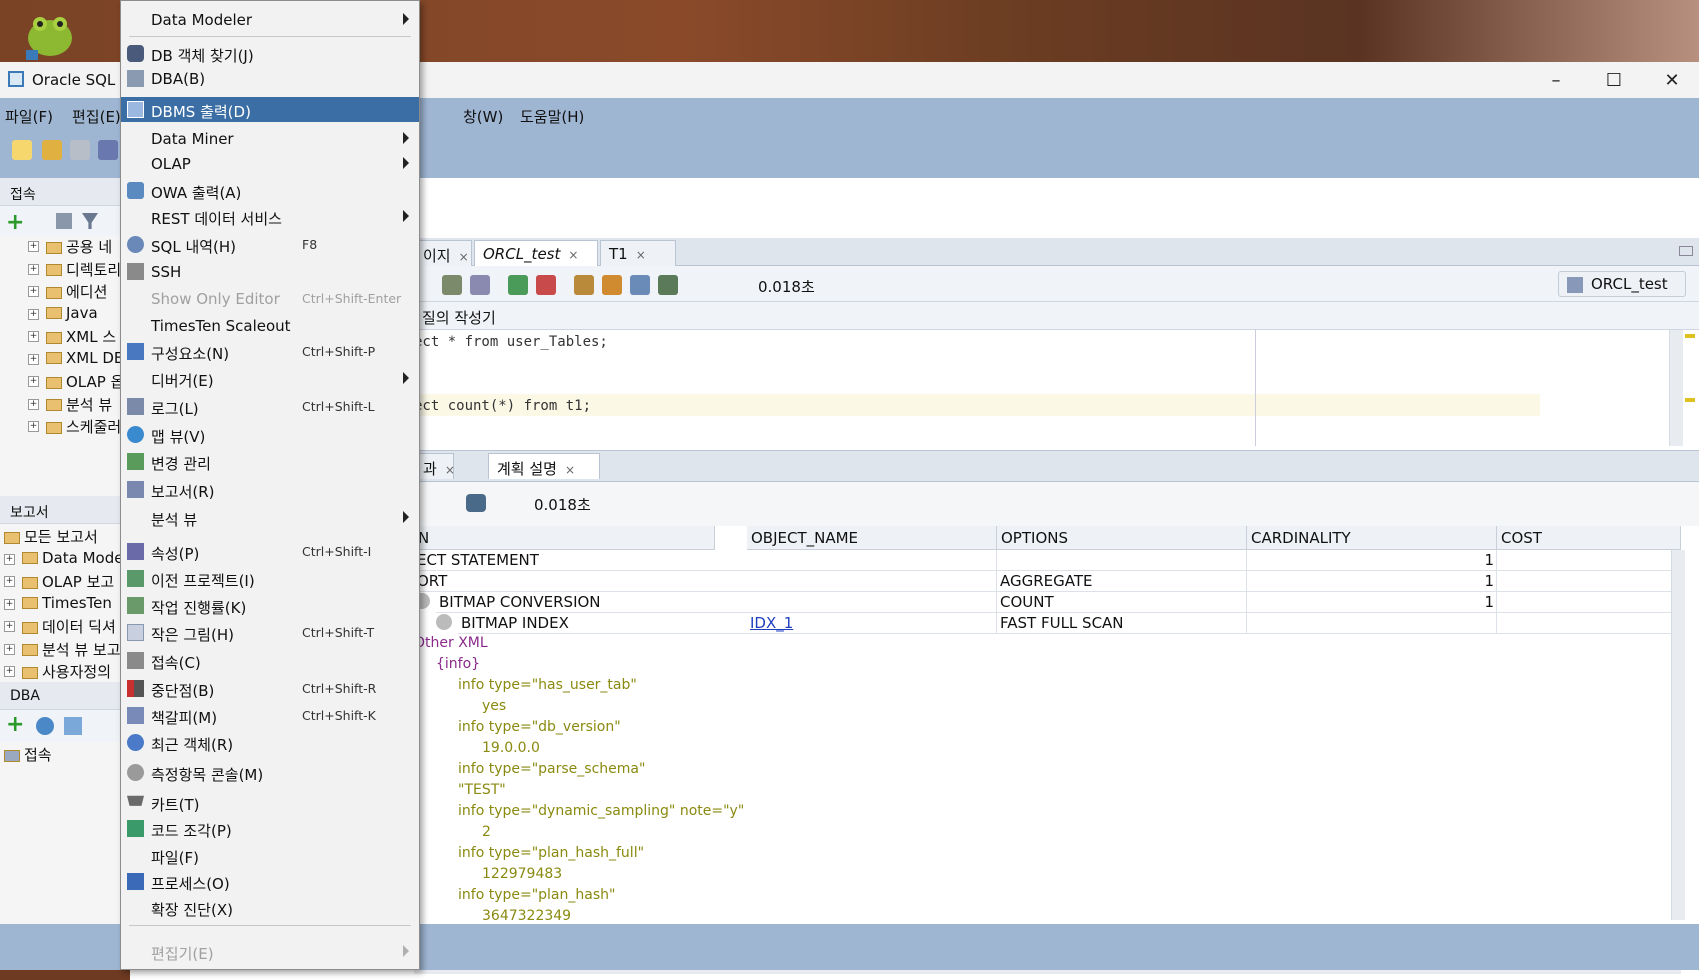  What do you see at coordinates (551, 853) in the screenshot?
I see `xml-info-type: info type="plan_hash_full"` at bounding box center [551, 853].